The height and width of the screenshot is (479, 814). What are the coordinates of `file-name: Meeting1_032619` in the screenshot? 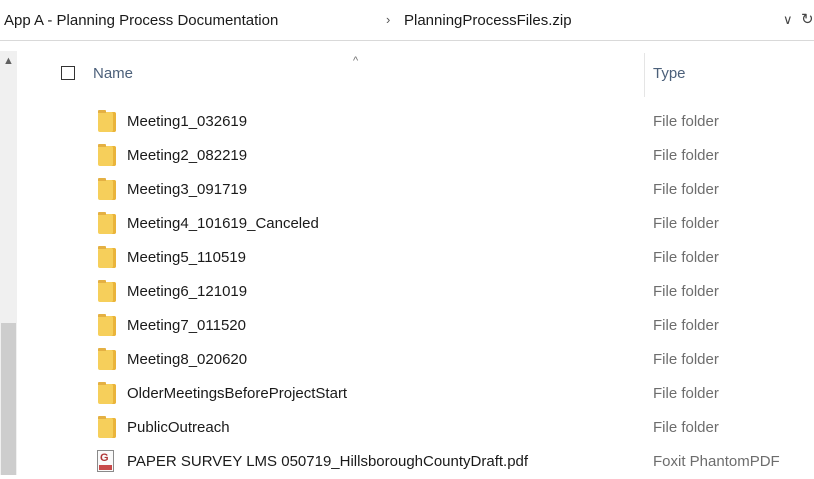 It's located at (187, 121).